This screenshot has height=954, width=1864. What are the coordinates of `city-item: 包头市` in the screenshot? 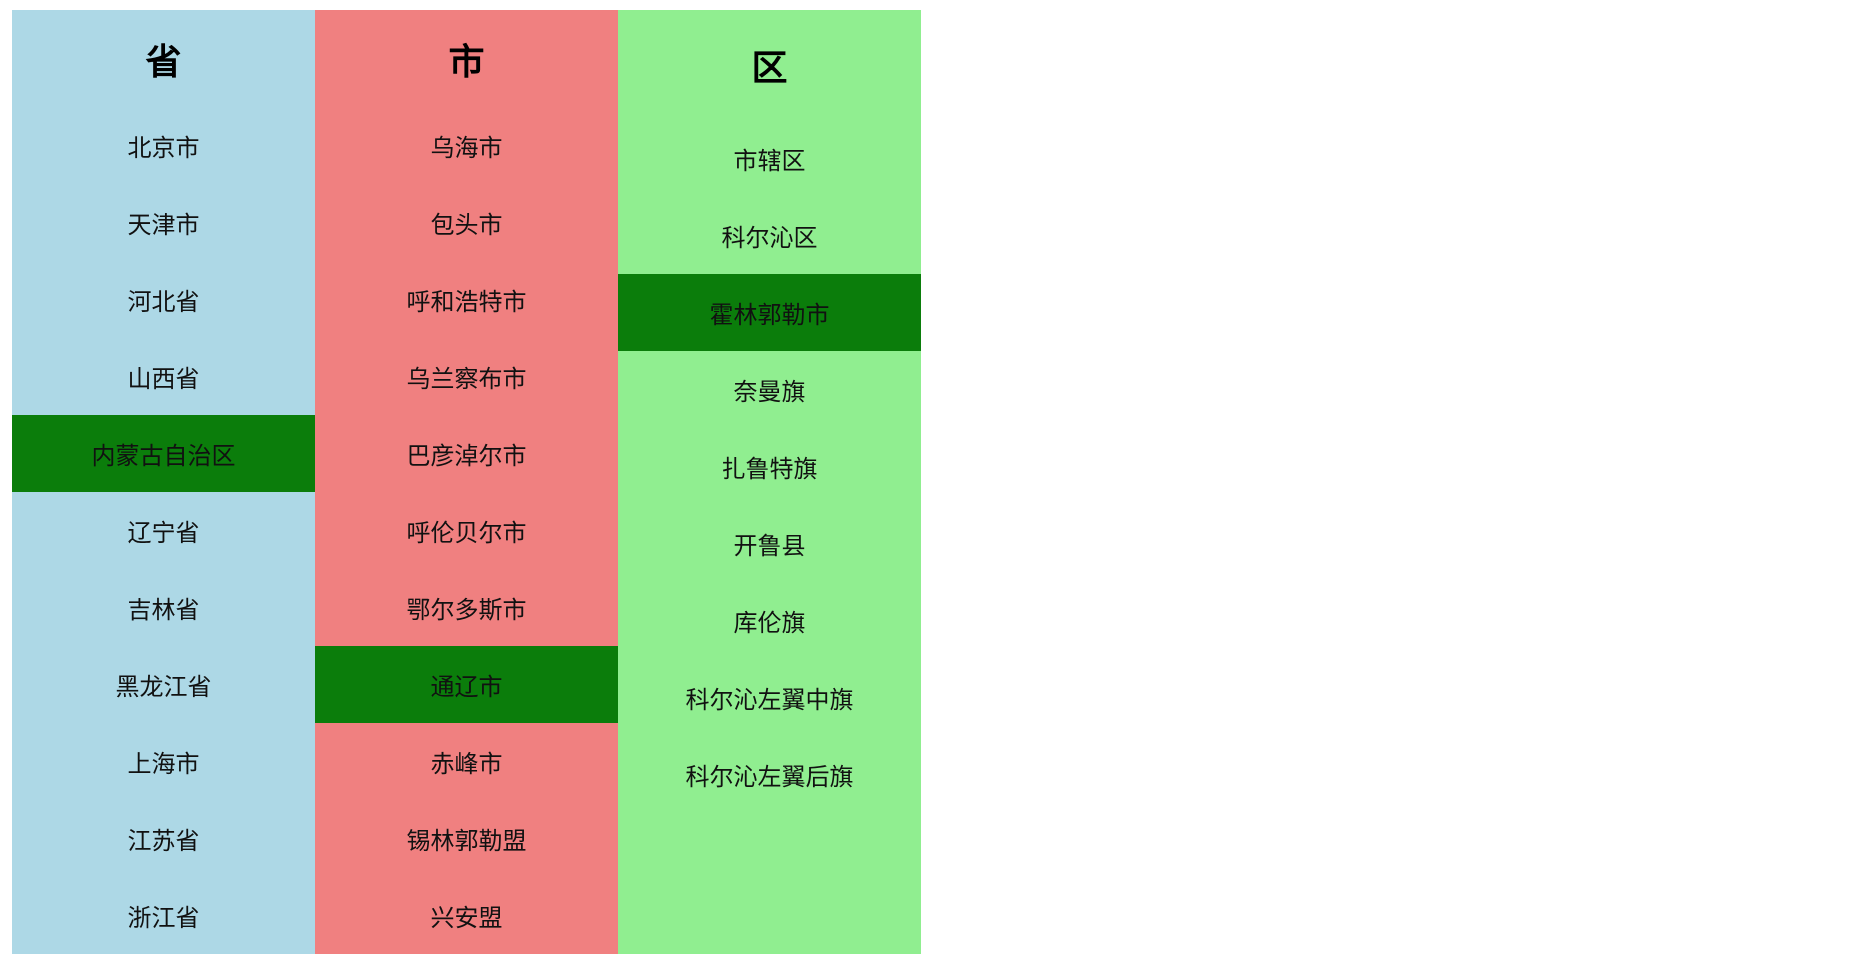 It's located at (466, 222).